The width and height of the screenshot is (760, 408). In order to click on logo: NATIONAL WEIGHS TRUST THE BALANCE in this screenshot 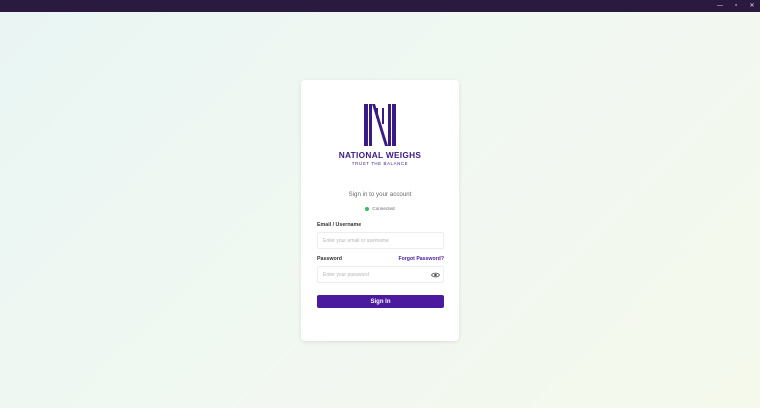, I will do `click(380, 135)`.